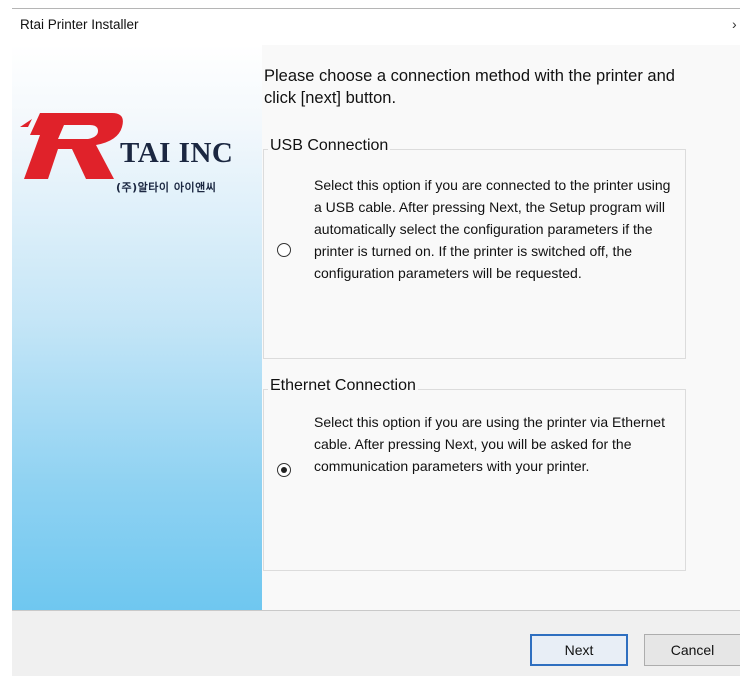 The height and width of the screenshot is (676, 740). Describe the element at coordinates (329, 146) in the screenshot. I see `usb-connection-label: USB Connection` at that location.